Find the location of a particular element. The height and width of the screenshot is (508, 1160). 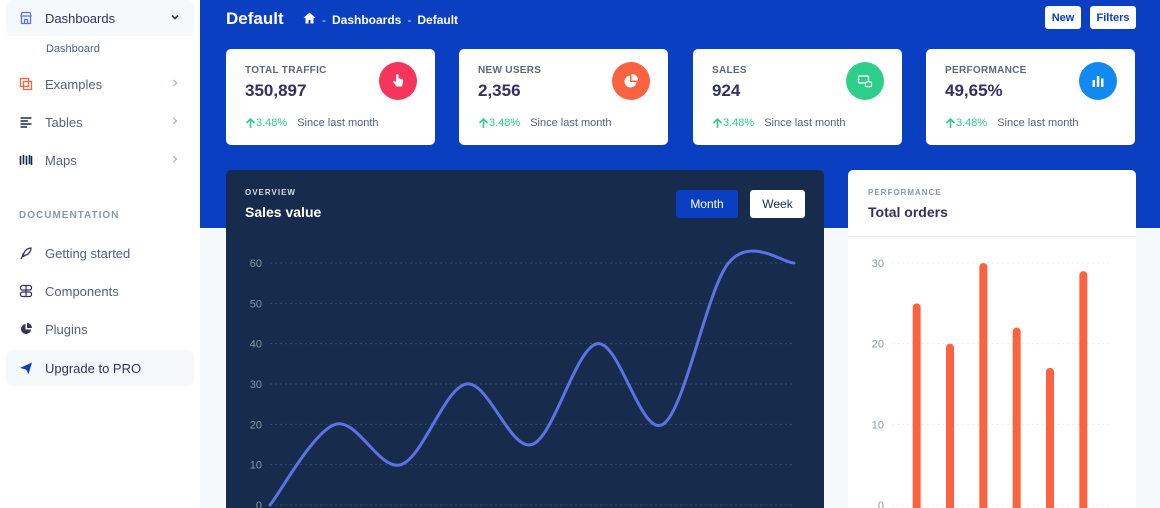

storefront-icon is located at coordinates (26, 18).